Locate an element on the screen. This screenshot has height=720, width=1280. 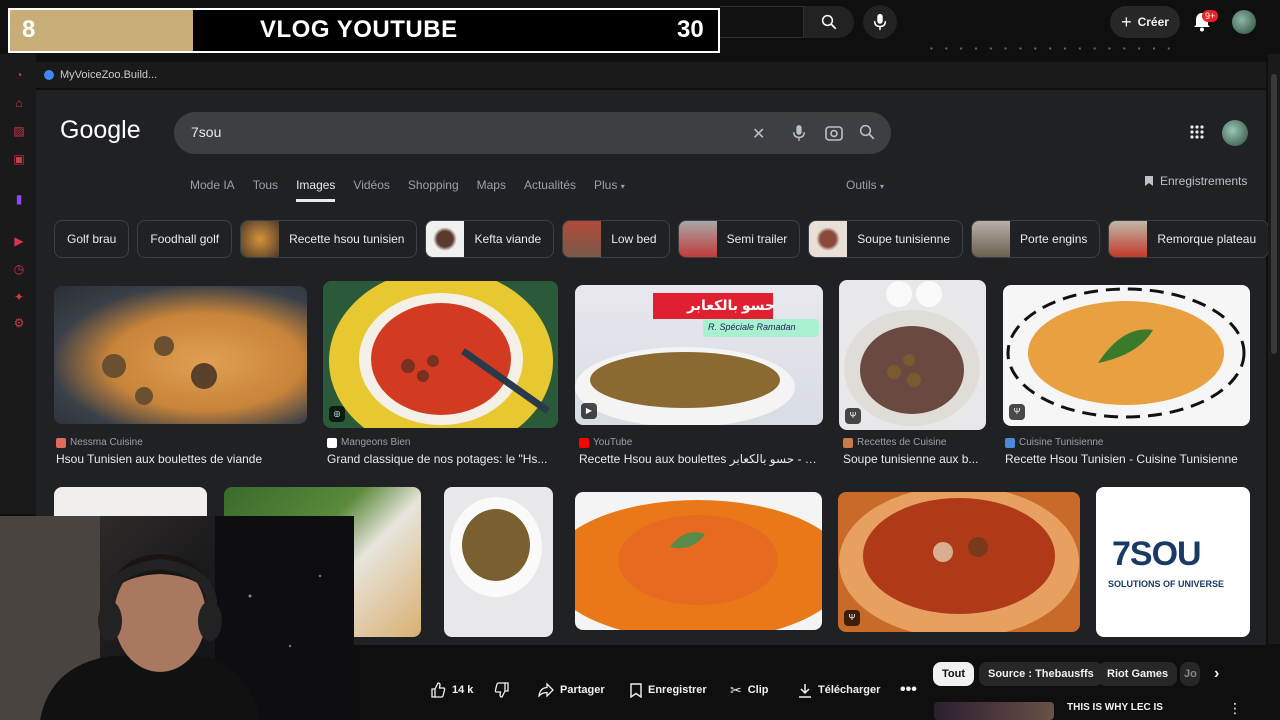
google-logo: Google is located at coordinates (100, 130).